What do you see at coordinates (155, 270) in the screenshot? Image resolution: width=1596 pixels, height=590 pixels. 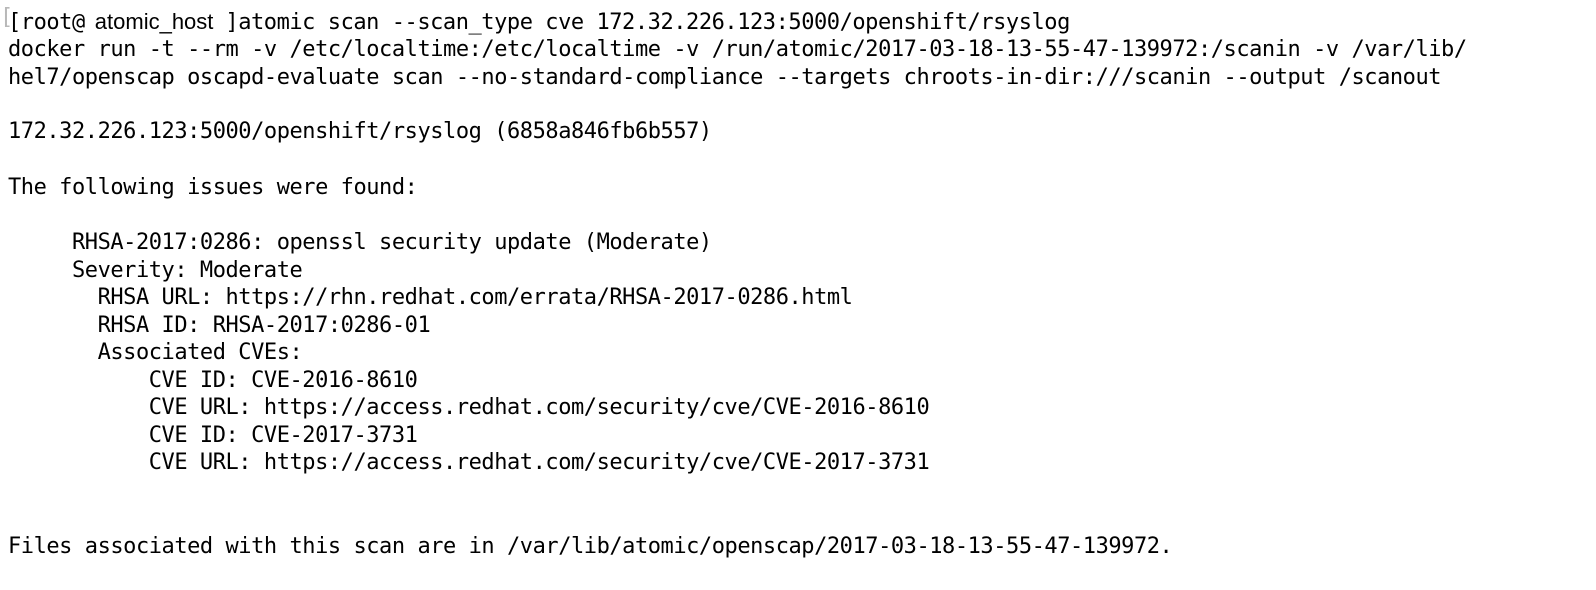 I see `output-line-severity: Severity: Moderate` at bounding box center [155, 270].